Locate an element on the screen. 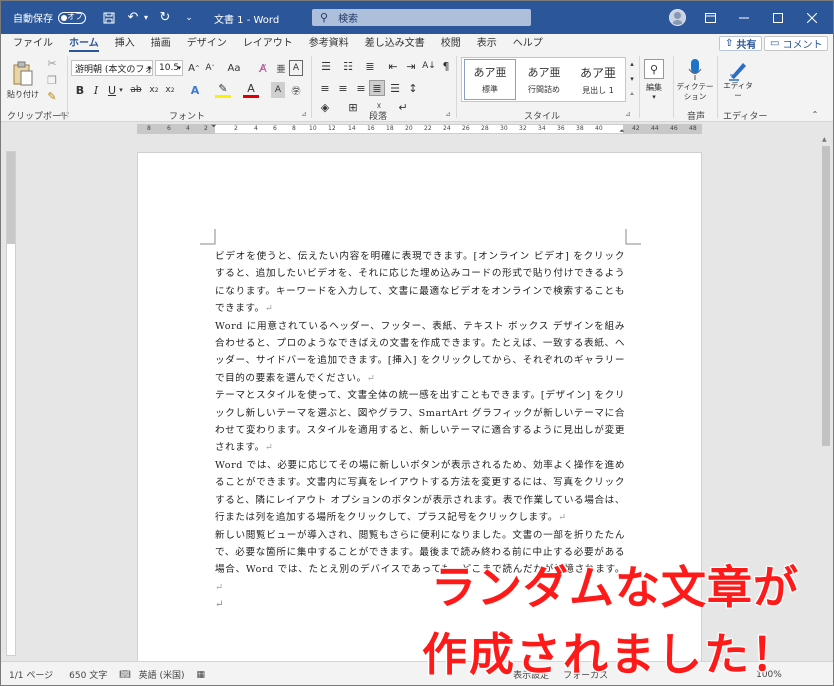 The width and height of the screenshot is (834, 686). right-indent-marker-icon: ⏶ is located at coordinates (622, 131).